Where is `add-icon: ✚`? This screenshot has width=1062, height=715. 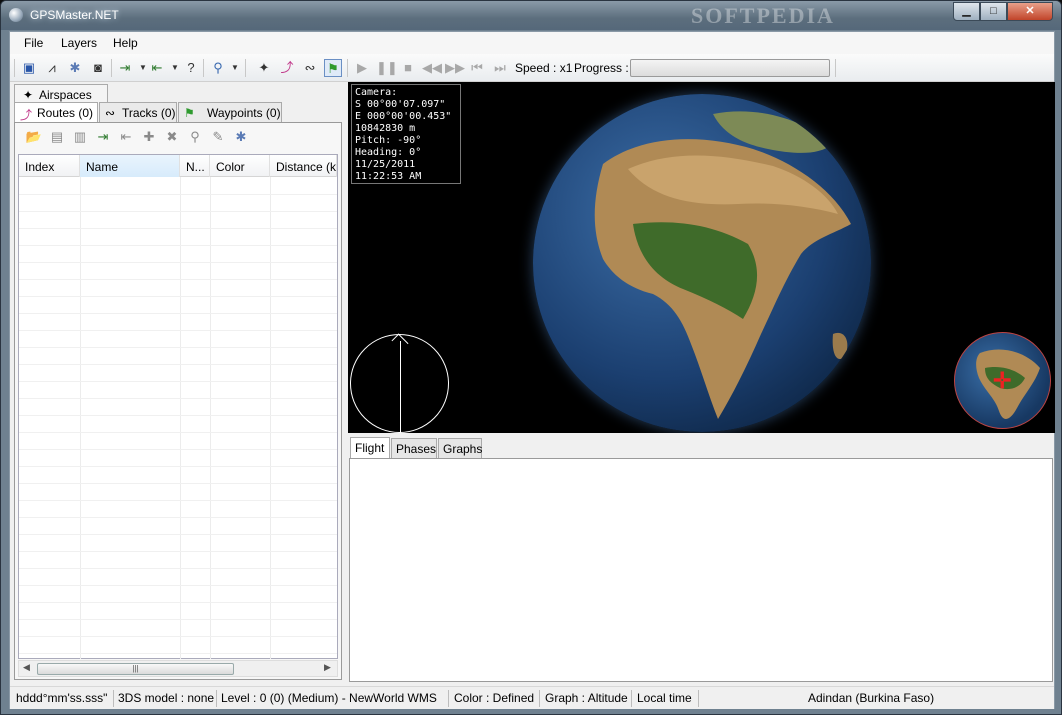
add-icon: ✚ is located at coordinates (149, 137).